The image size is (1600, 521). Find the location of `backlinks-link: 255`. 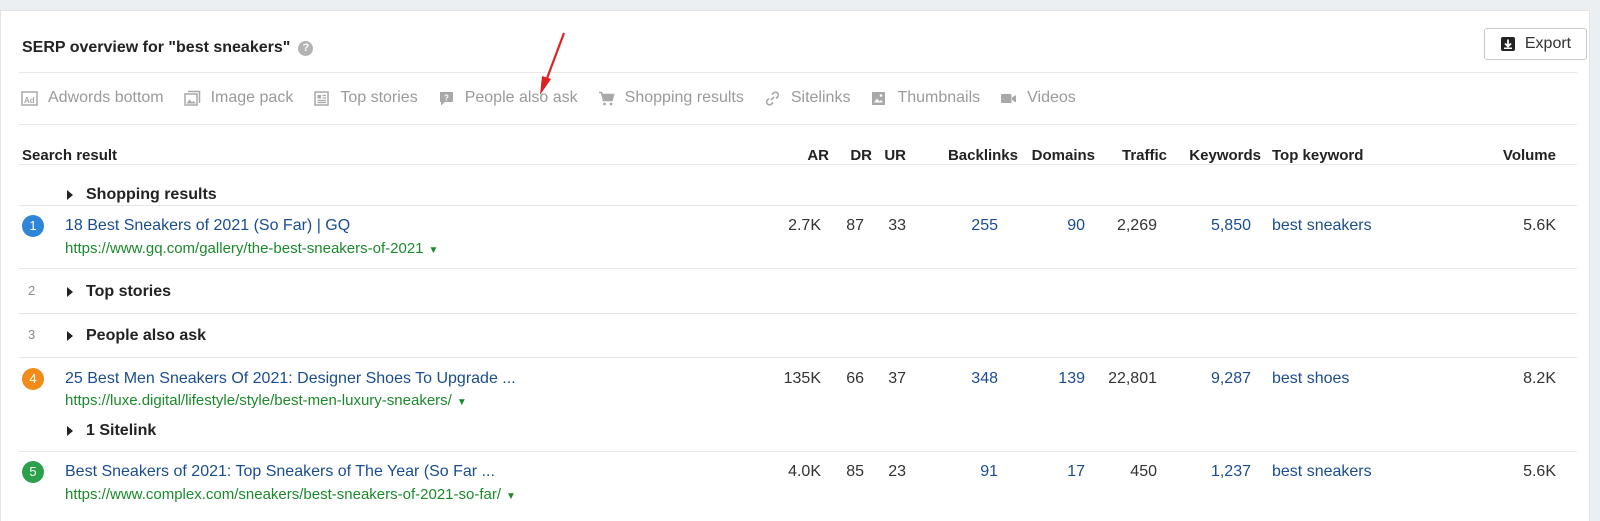

backlinks-link: 255 is located at coordinates (984, 226).